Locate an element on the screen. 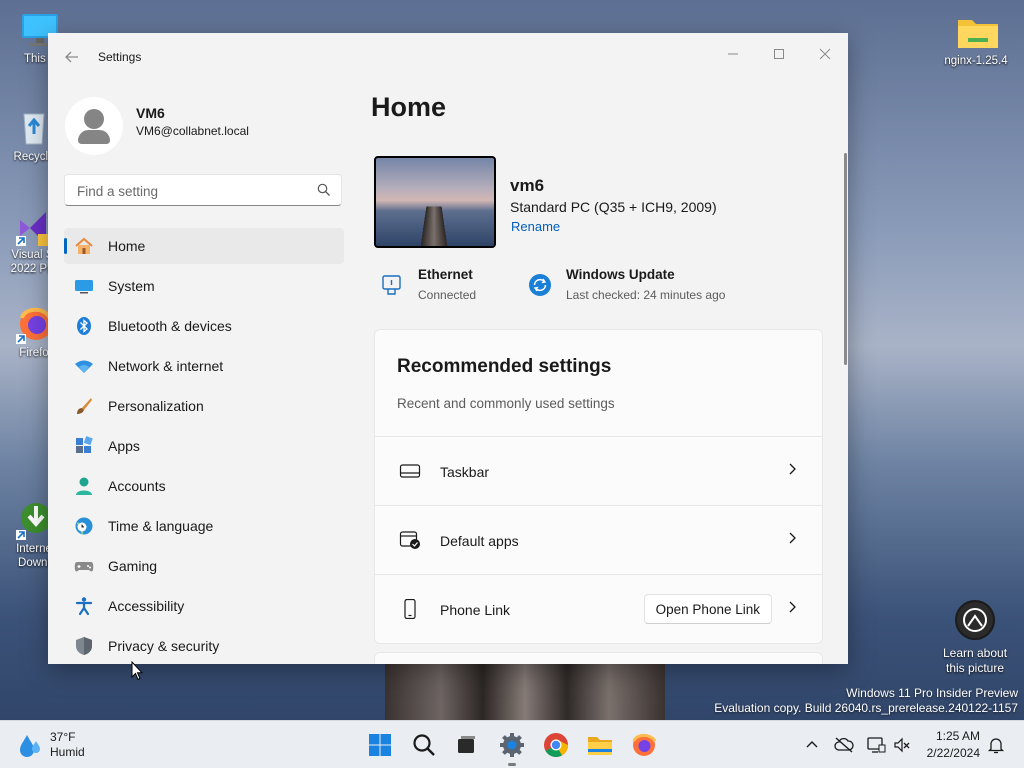  wallpaper-pier is located at coordinates (525, 692).